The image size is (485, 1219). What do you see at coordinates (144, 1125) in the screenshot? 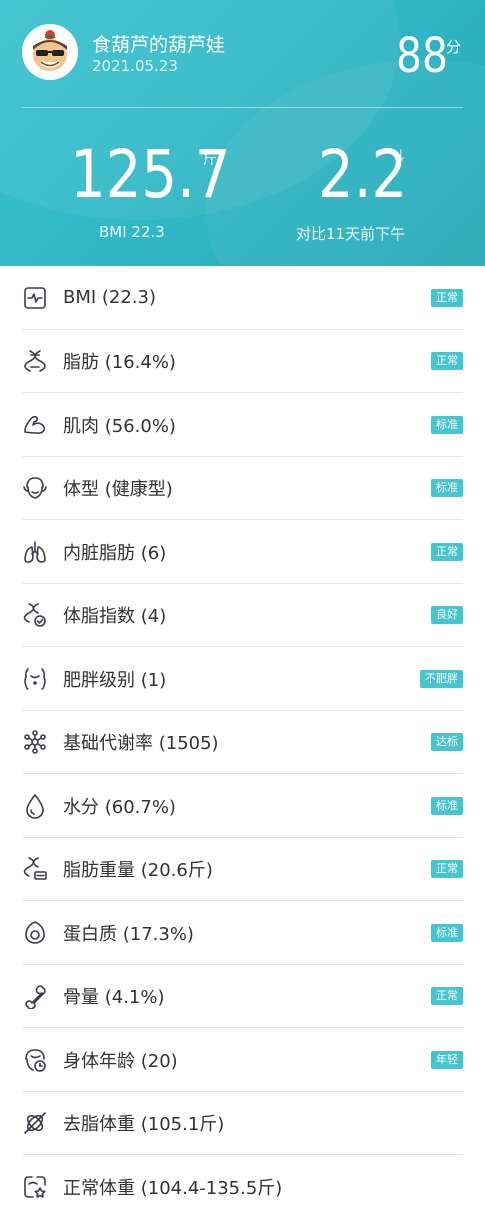
I see `metric-label: 去脂体重 (105.1斤)` at bounding box center [144, 1125].